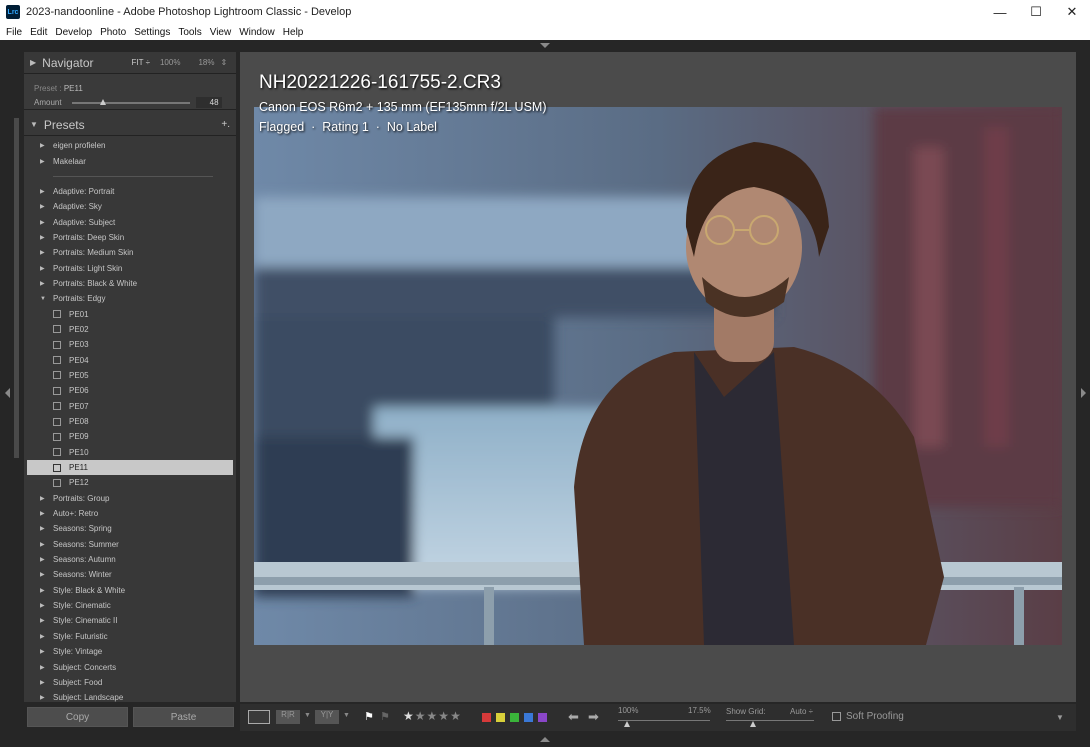 The image size is (1090, 747). Describe the element at coordinates (130, 191) in the screenshot. I see `preset-group: ▶ Adaptive: Portrait` at that location.